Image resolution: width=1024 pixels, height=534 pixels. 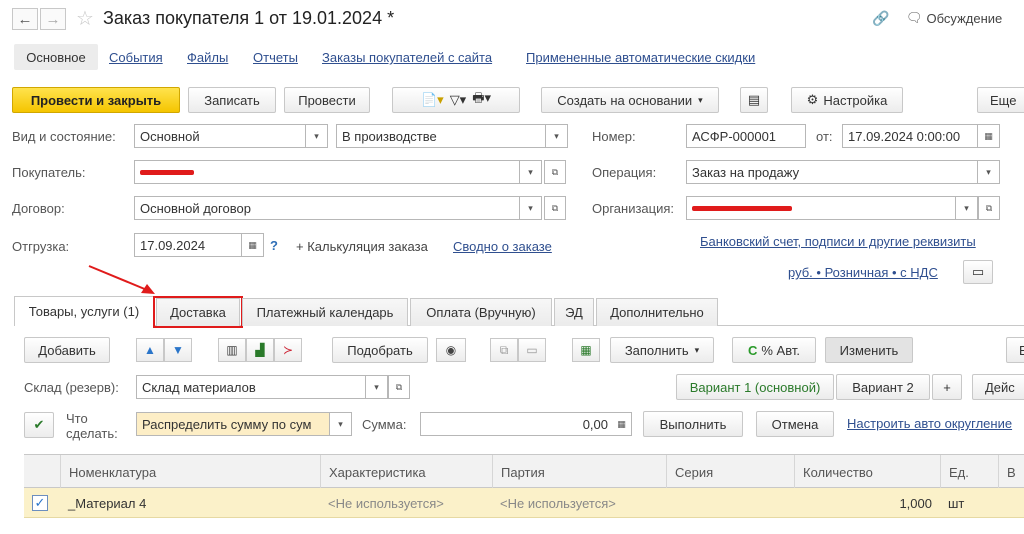 What do you see at coordinates (954, 18) in the screenshot?
I see `discussion-button: 🗨 Обсуждение` at bounding box center [954, 18].